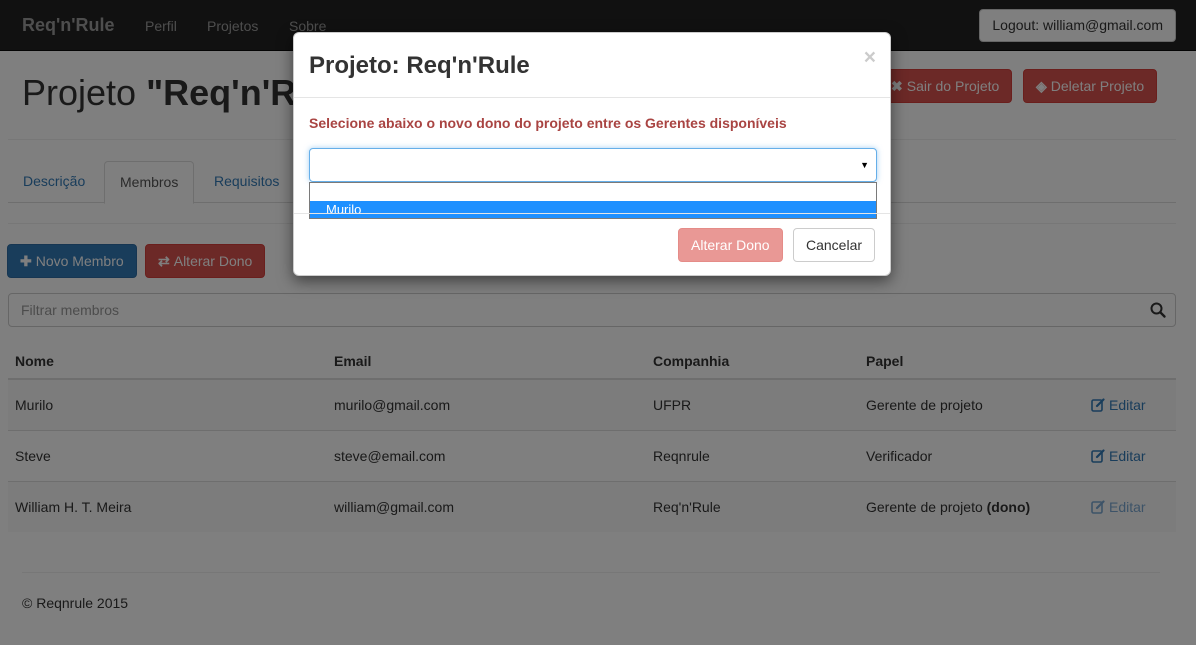  Describe the element at coordinates (592, 65) in the screenshot. I see `modal-header: Projeto: Req'n'Rule ×` at that location.